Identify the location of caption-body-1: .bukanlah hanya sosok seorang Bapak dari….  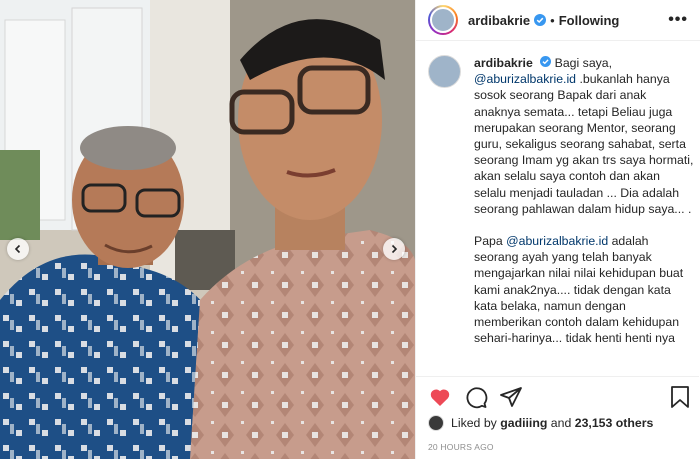
(584, 144).